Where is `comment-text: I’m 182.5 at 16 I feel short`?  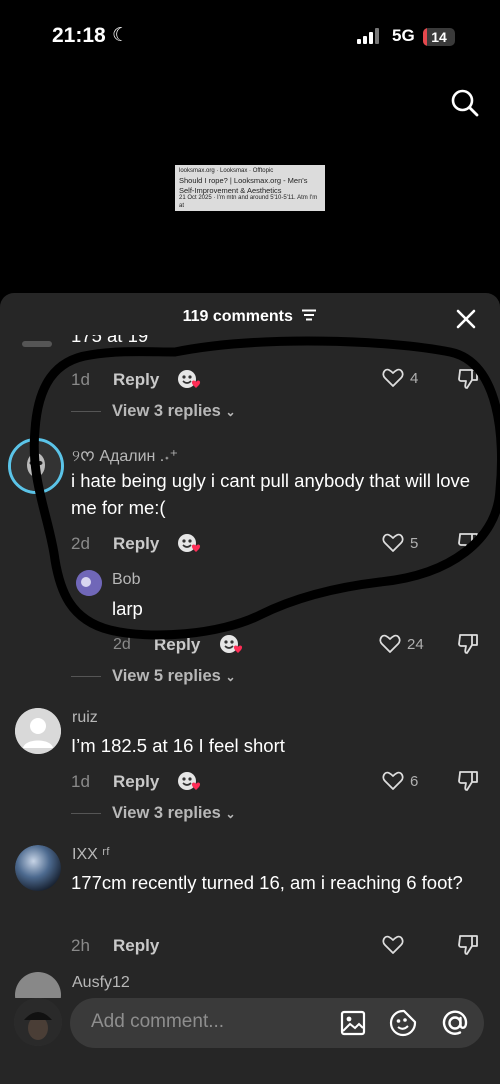 comment-text: I’m 182.5 at 16 I feel short is located at coordinates (178, 745).